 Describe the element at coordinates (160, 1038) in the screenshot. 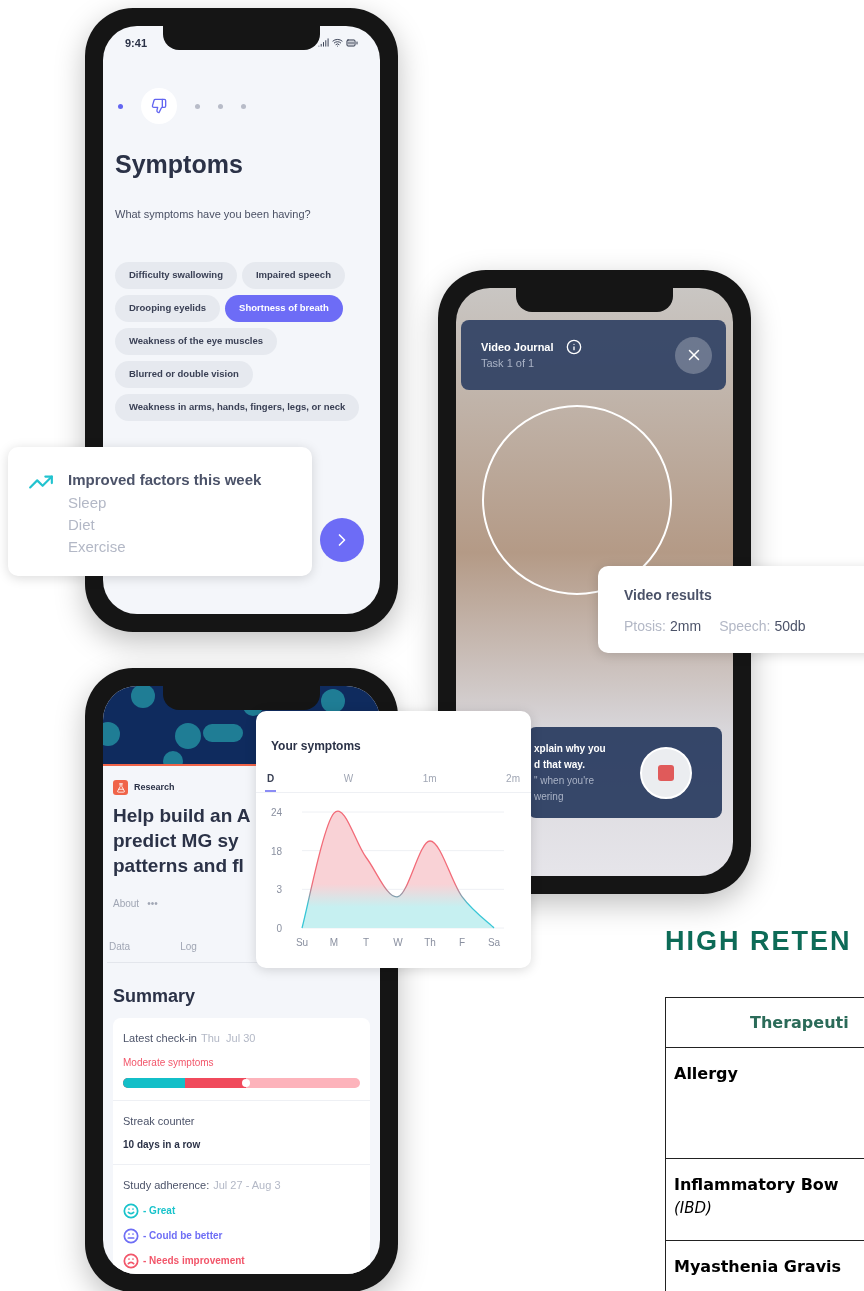

I see `card-label: Latest check-in` at that location.